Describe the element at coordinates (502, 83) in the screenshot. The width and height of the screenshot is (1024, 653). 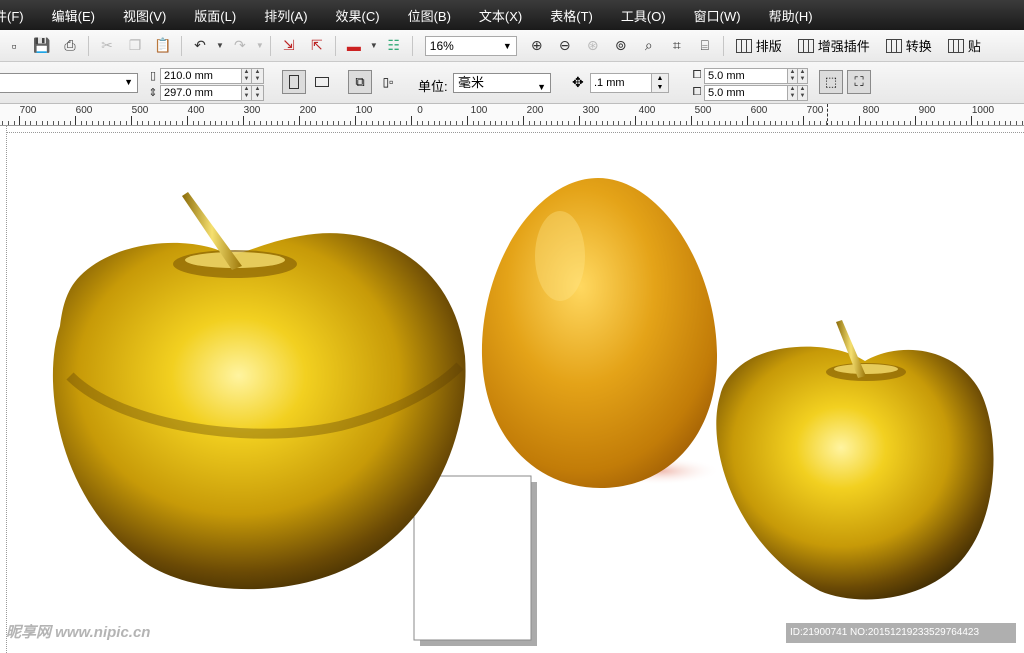
I see `unit-select: 毫米 ▼` at that location.